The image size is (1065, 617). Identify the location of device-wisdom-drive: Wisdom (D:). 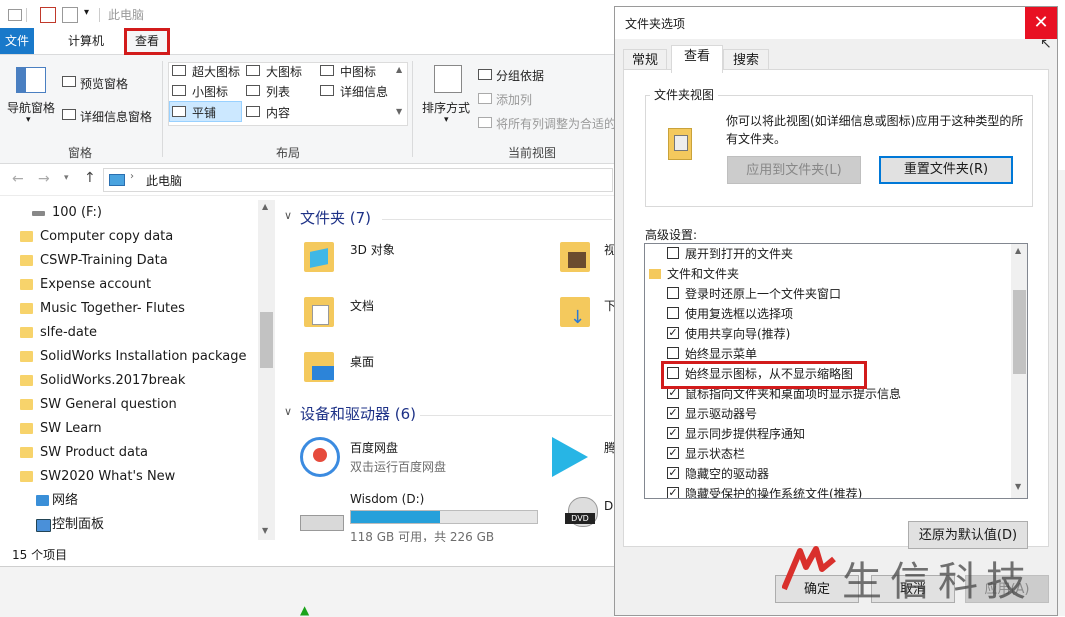
(387, 499).